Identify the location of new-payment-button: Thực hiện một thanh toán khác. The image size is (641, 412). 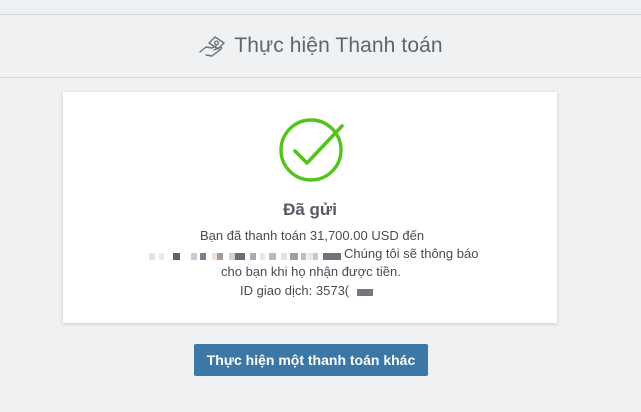
(311, 360).